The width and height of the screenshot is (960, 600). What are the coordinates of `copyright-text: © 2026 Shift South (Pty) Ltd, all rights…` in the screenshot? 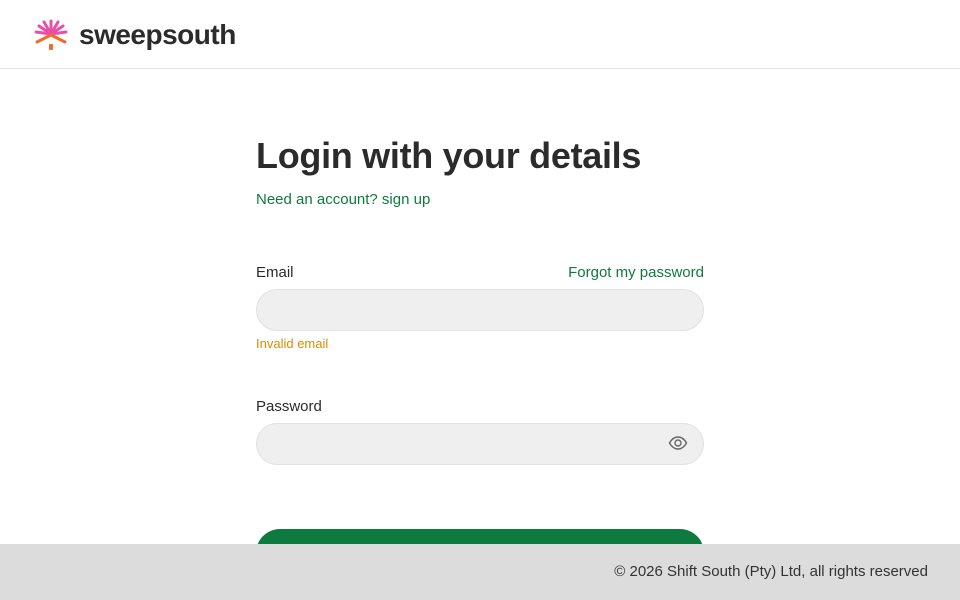 It's located at (771, 571).